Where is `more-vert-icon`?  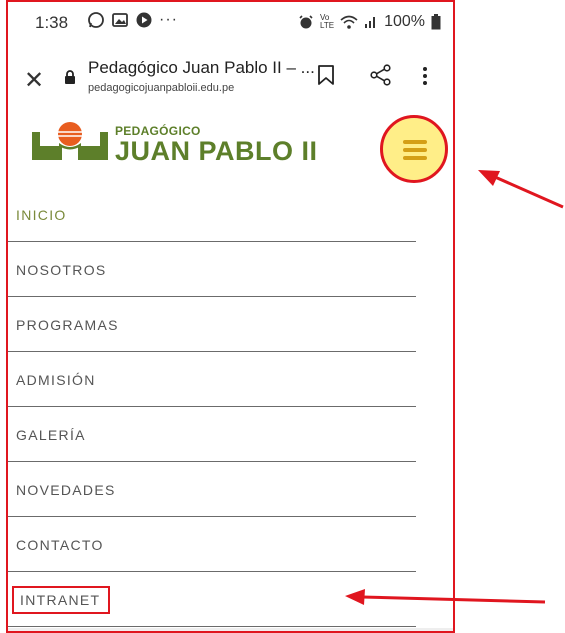 more-vert-icon is located at coordinates (425, 76).